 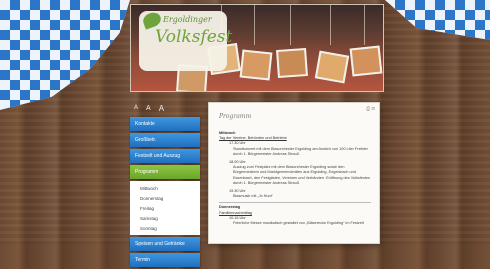 I want to click on nav-item-programm: Programm, so click(x=165, y=172).